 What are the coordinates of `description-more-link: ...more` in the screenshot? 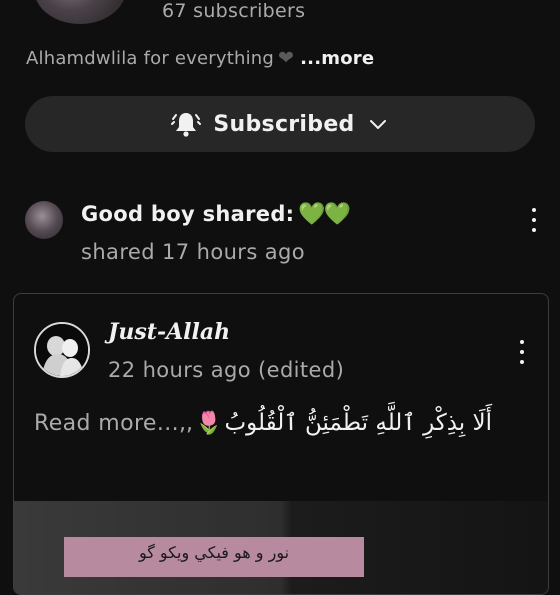 It's located at (337, 58).